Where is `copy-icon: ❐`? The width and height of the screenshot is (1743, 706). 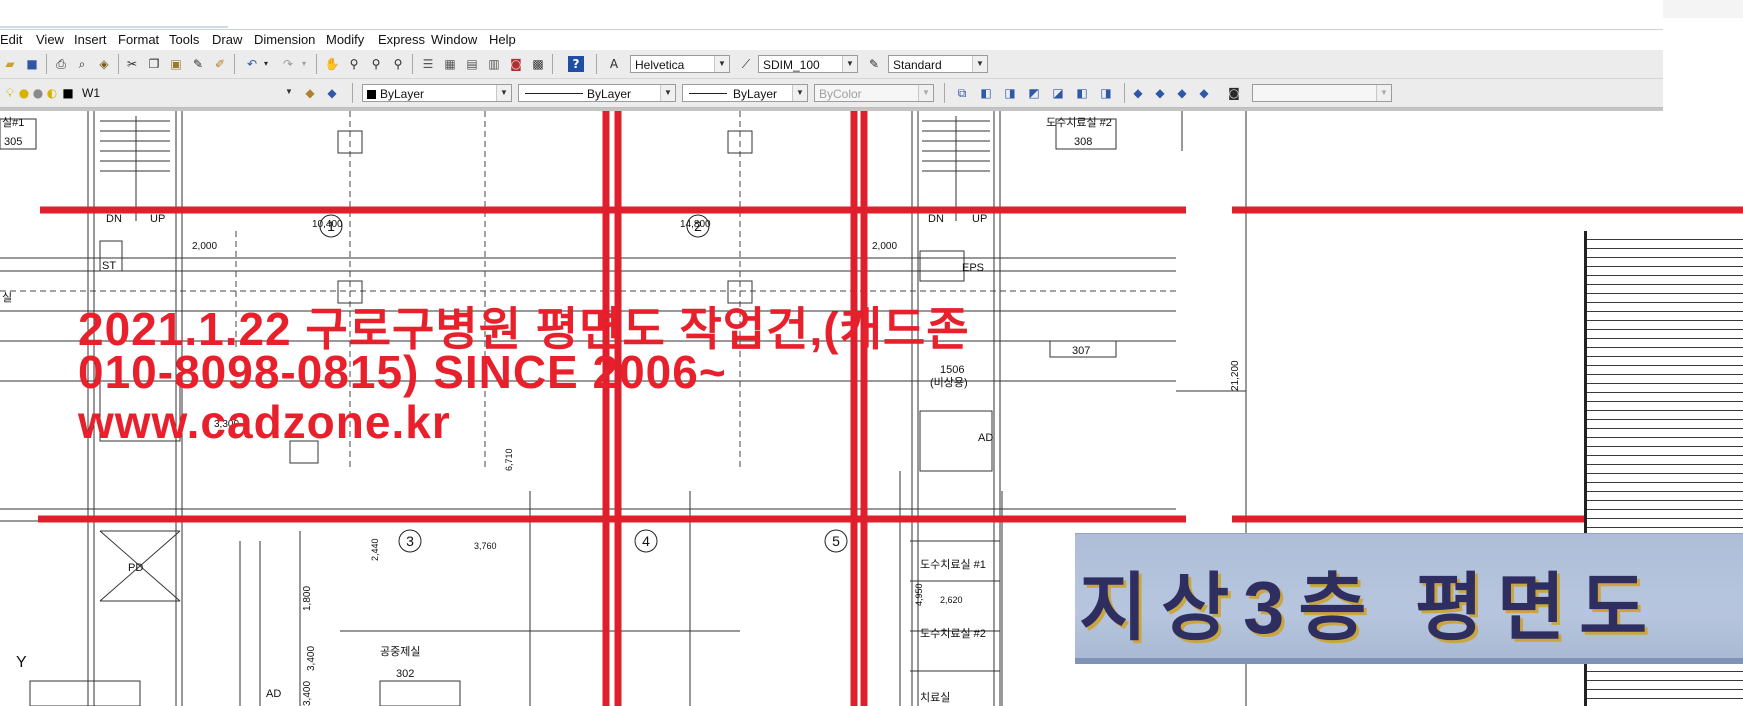 copy-icon: ❐ is located at coordinates (154, 64).